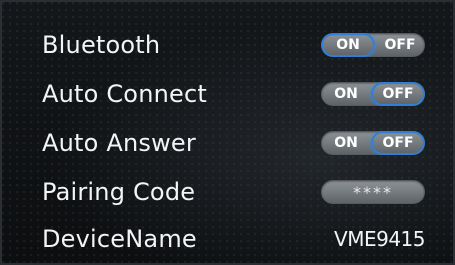 The image size is (455, 265). Describe the element at coordinates (119, 192) in the screenshot. I see `pairing-code-label: Pairing Code` at that location.